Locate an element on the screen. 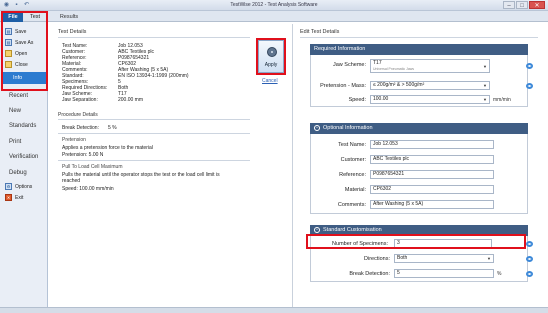  procedure-title: Procedure Details is located at coordinates (78, 115).